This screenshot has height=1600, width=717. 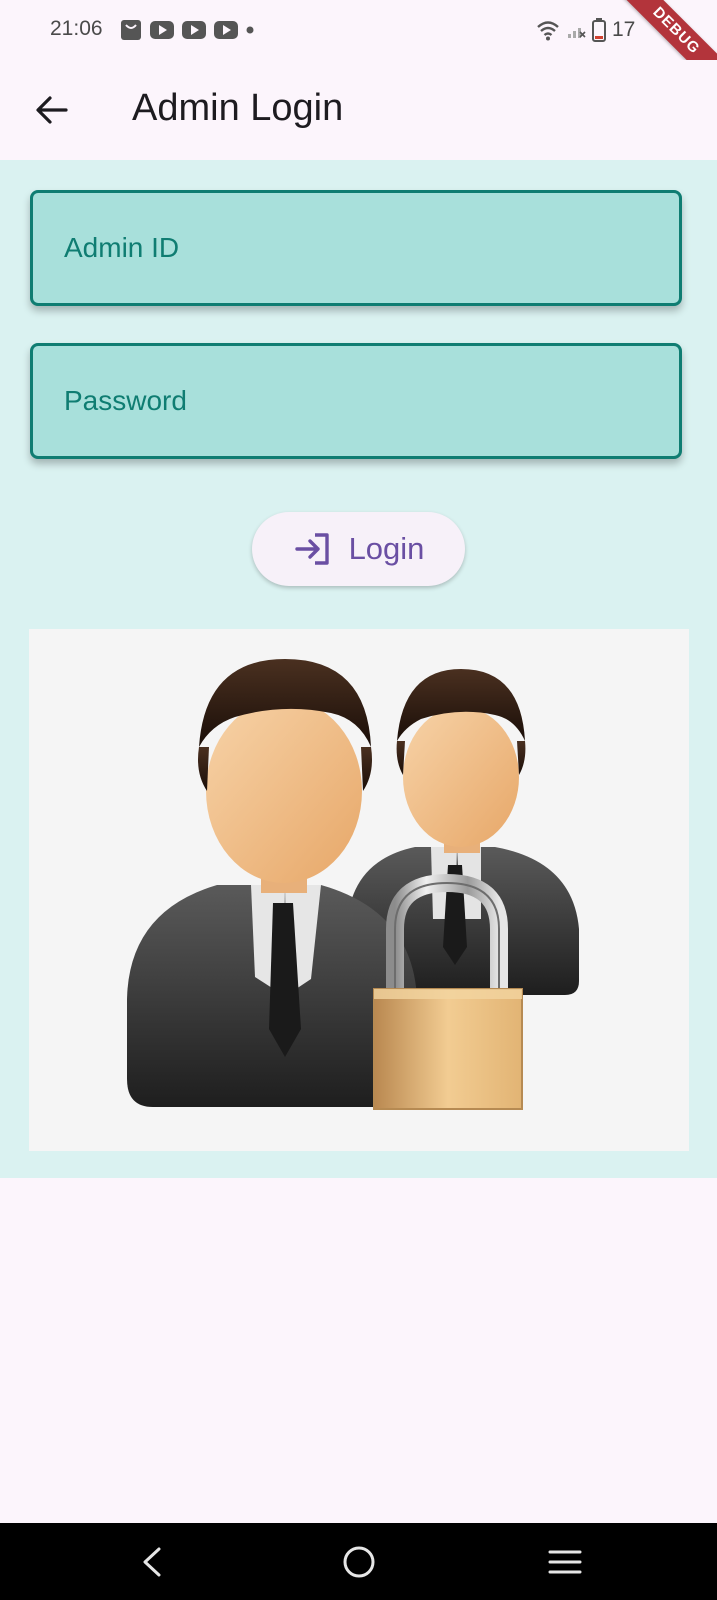 I want to click on status-bar: 21:06 17 DEBUG, so click(x=358, y=50).